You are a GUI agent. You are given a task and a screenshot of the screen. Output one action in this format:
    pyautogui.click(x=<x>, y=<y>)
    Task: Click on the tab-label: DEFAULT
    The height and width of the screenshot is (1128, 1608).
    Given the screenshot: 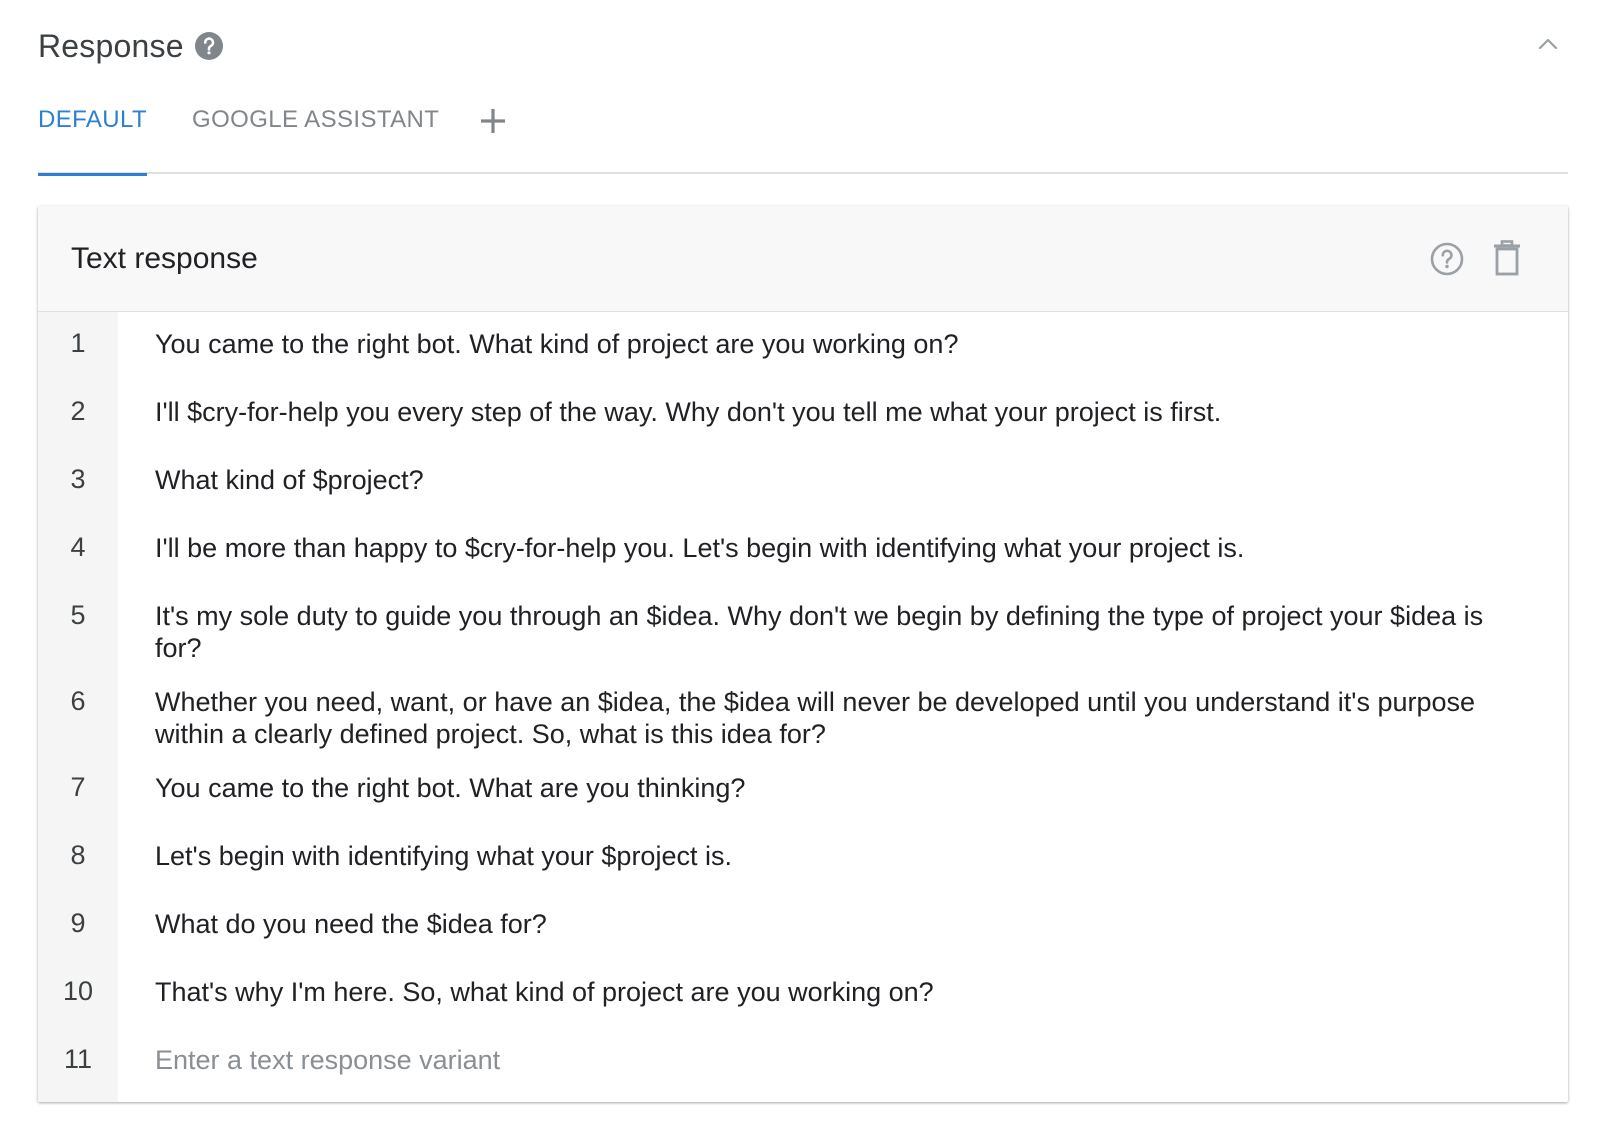 What is the action you would take?
    pyautogui.click(x=93, y=119)
    